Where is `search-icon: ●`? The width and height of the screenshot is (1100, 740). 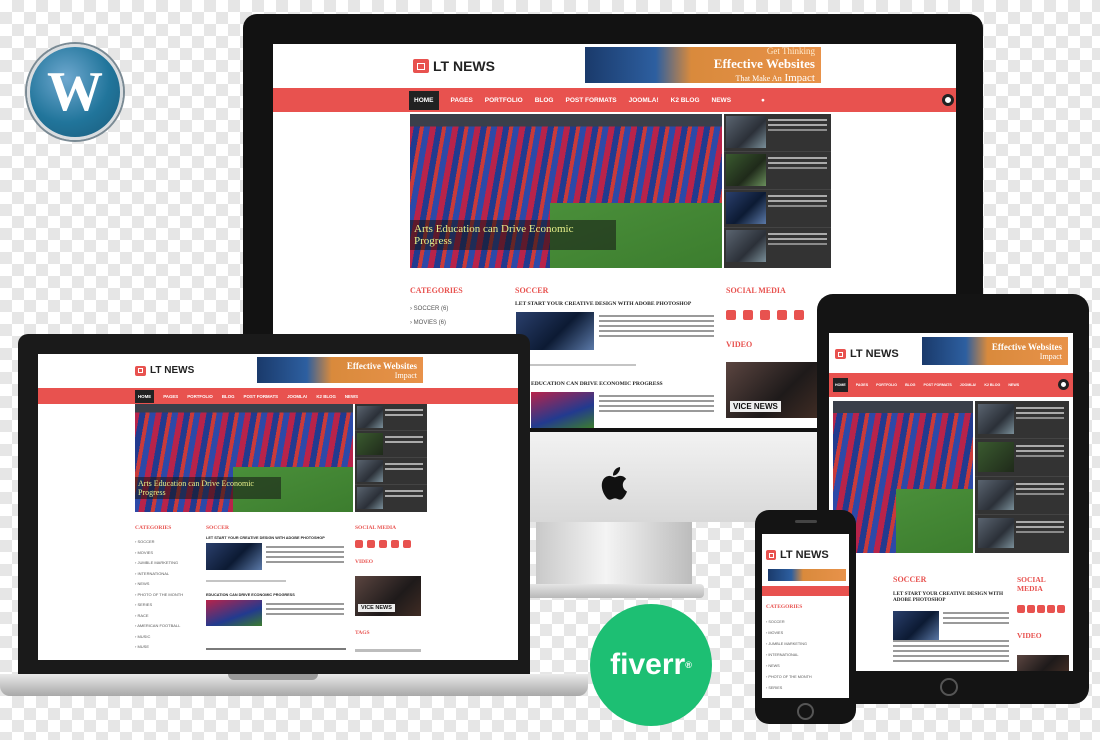
search-icon: ● is located at coordinates (763, 100).